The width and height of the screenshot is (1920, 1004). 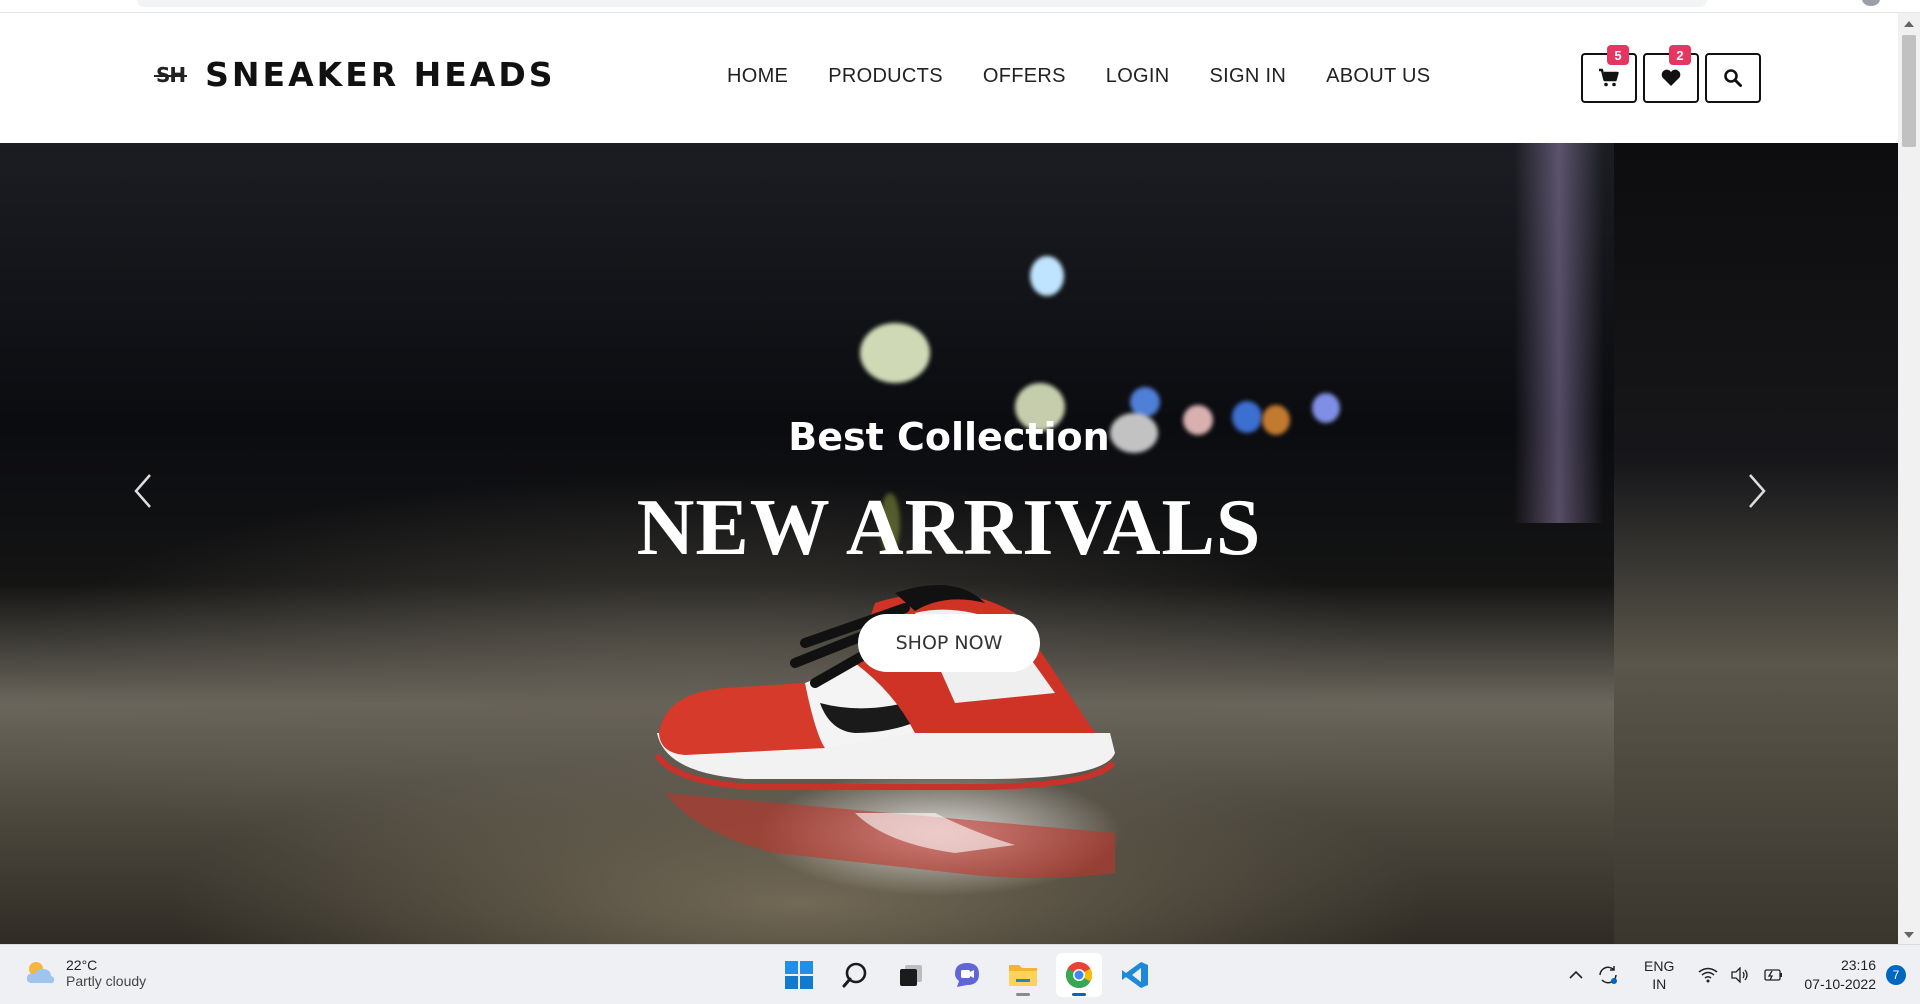 I want to click on chevron-up-icon, so click(x=1576, y=974).